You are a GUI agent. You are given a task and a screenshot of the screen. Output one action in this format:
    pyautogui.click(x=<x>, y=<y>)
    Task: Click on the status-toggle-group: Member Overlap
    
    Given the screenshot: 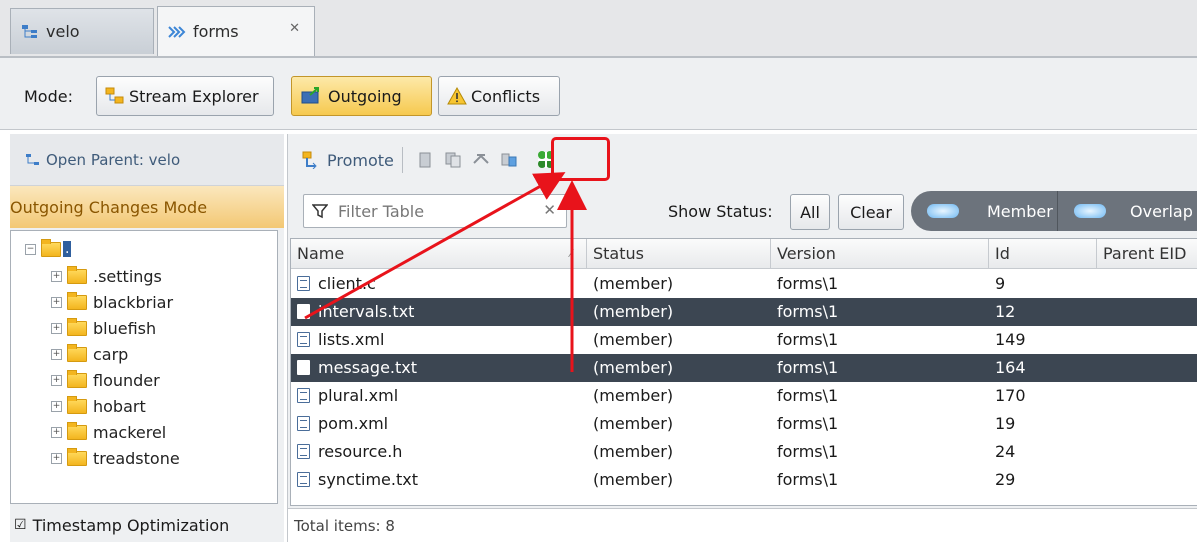 What is the action you would take?
    pyautogui.click(x=1054, y=211)
    